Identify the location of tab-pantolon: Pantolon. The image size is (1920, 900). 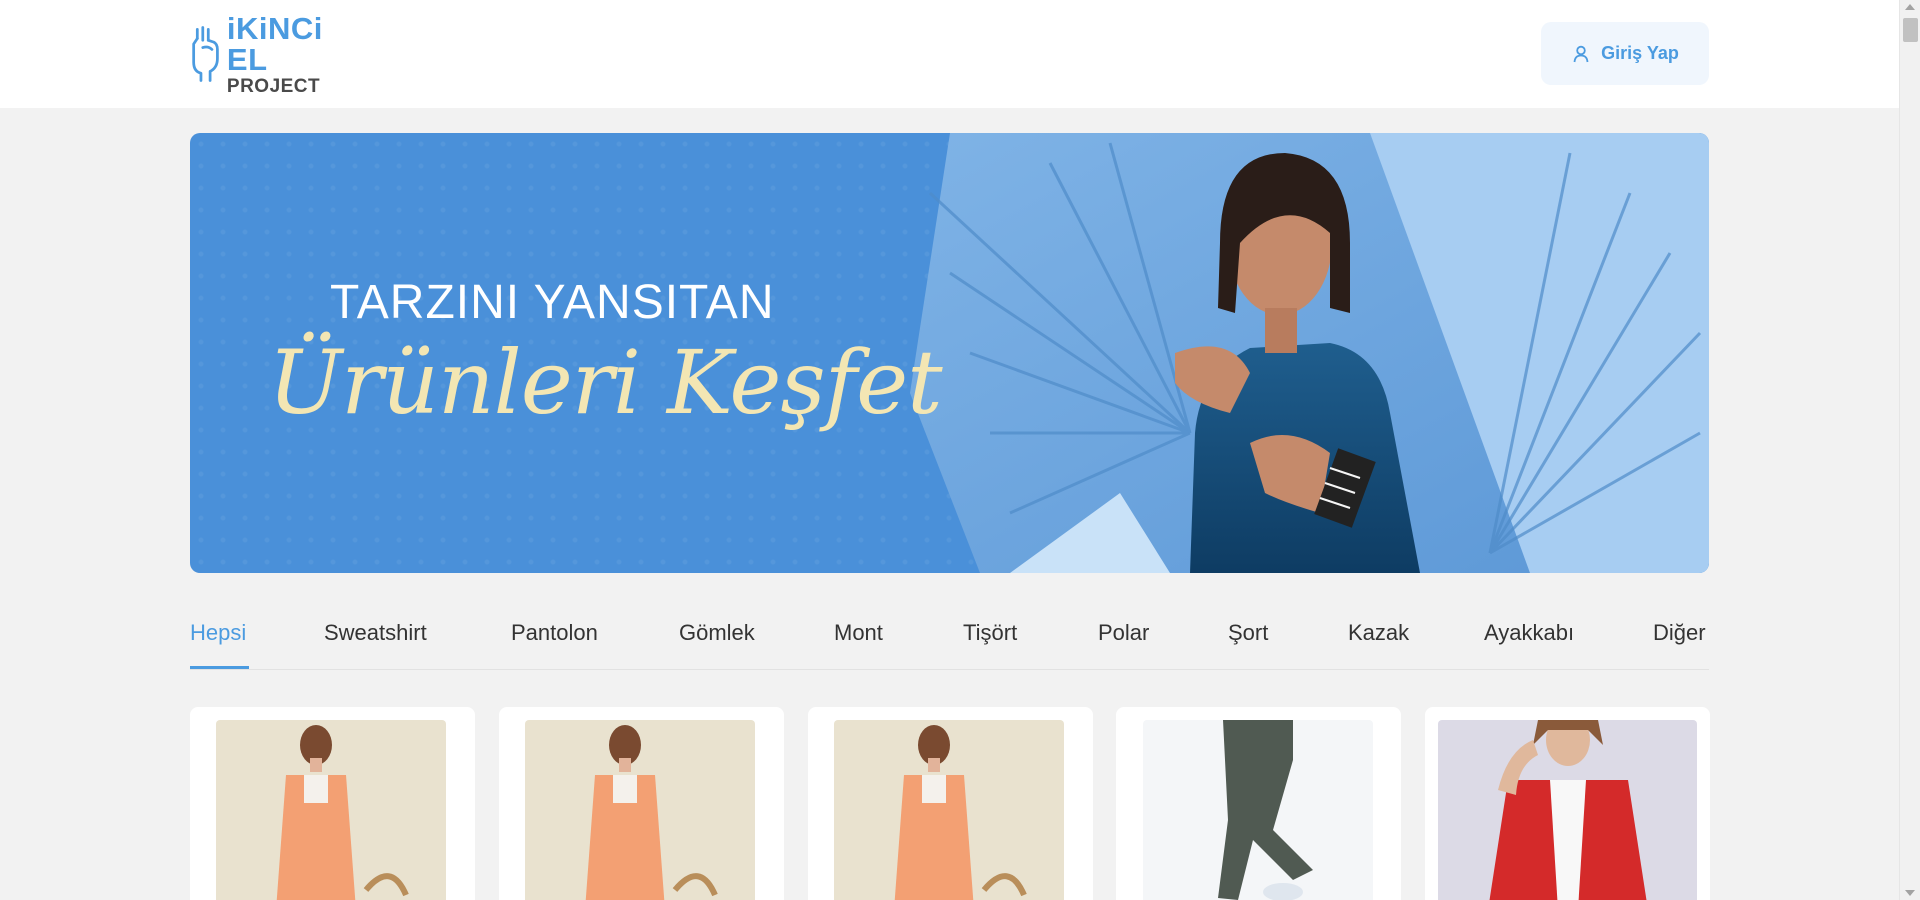
(554, 633).